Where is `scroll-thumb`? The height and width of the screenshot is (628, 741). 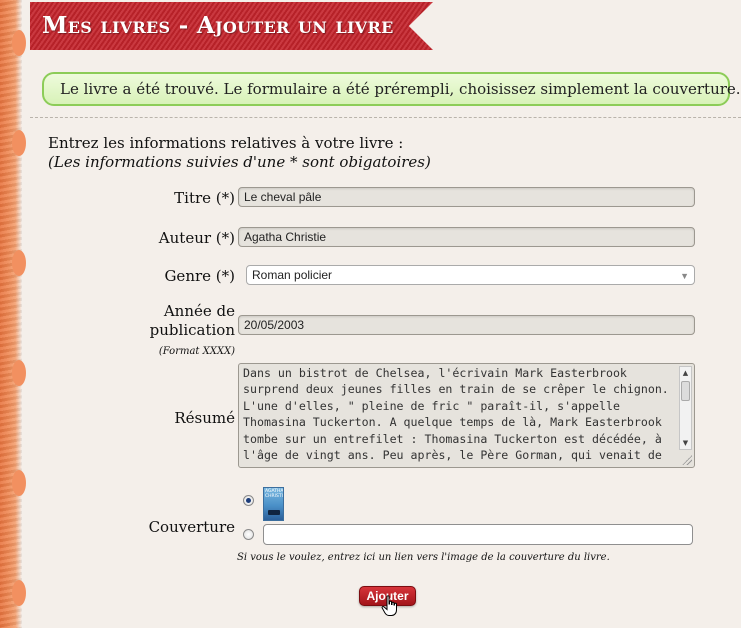
scroll-thumb is located at coordinates (685, 391).